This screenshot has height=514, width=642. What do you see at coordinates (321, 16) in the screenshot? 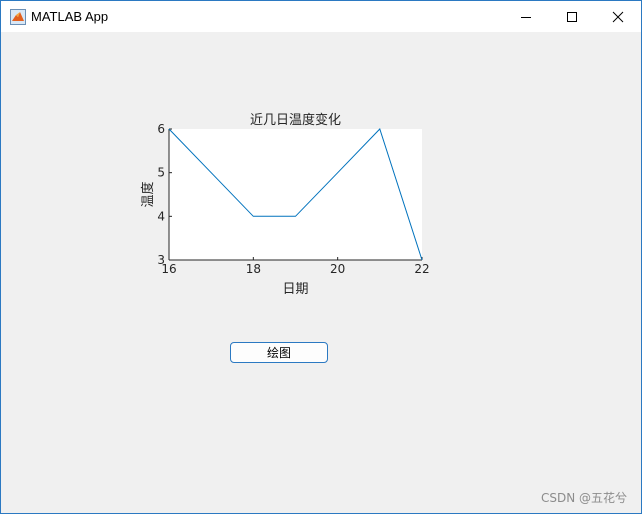
I see `title-bar: MATLAB App` at bounding box center [321, 16].